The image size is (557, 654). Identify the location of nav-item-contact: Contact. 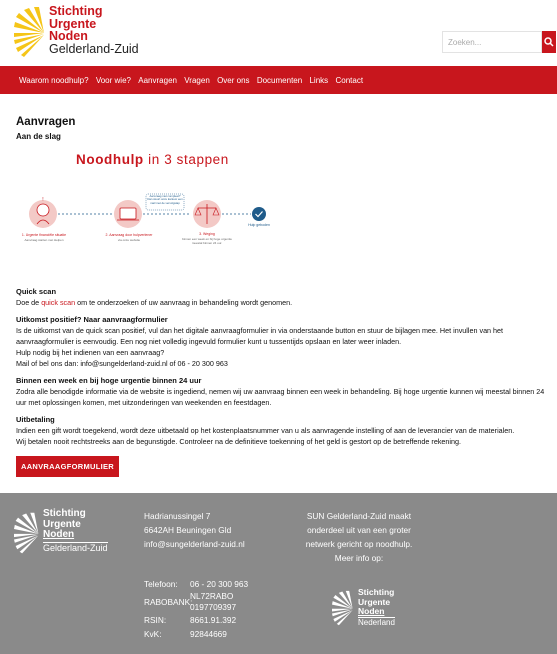
(349, 80).